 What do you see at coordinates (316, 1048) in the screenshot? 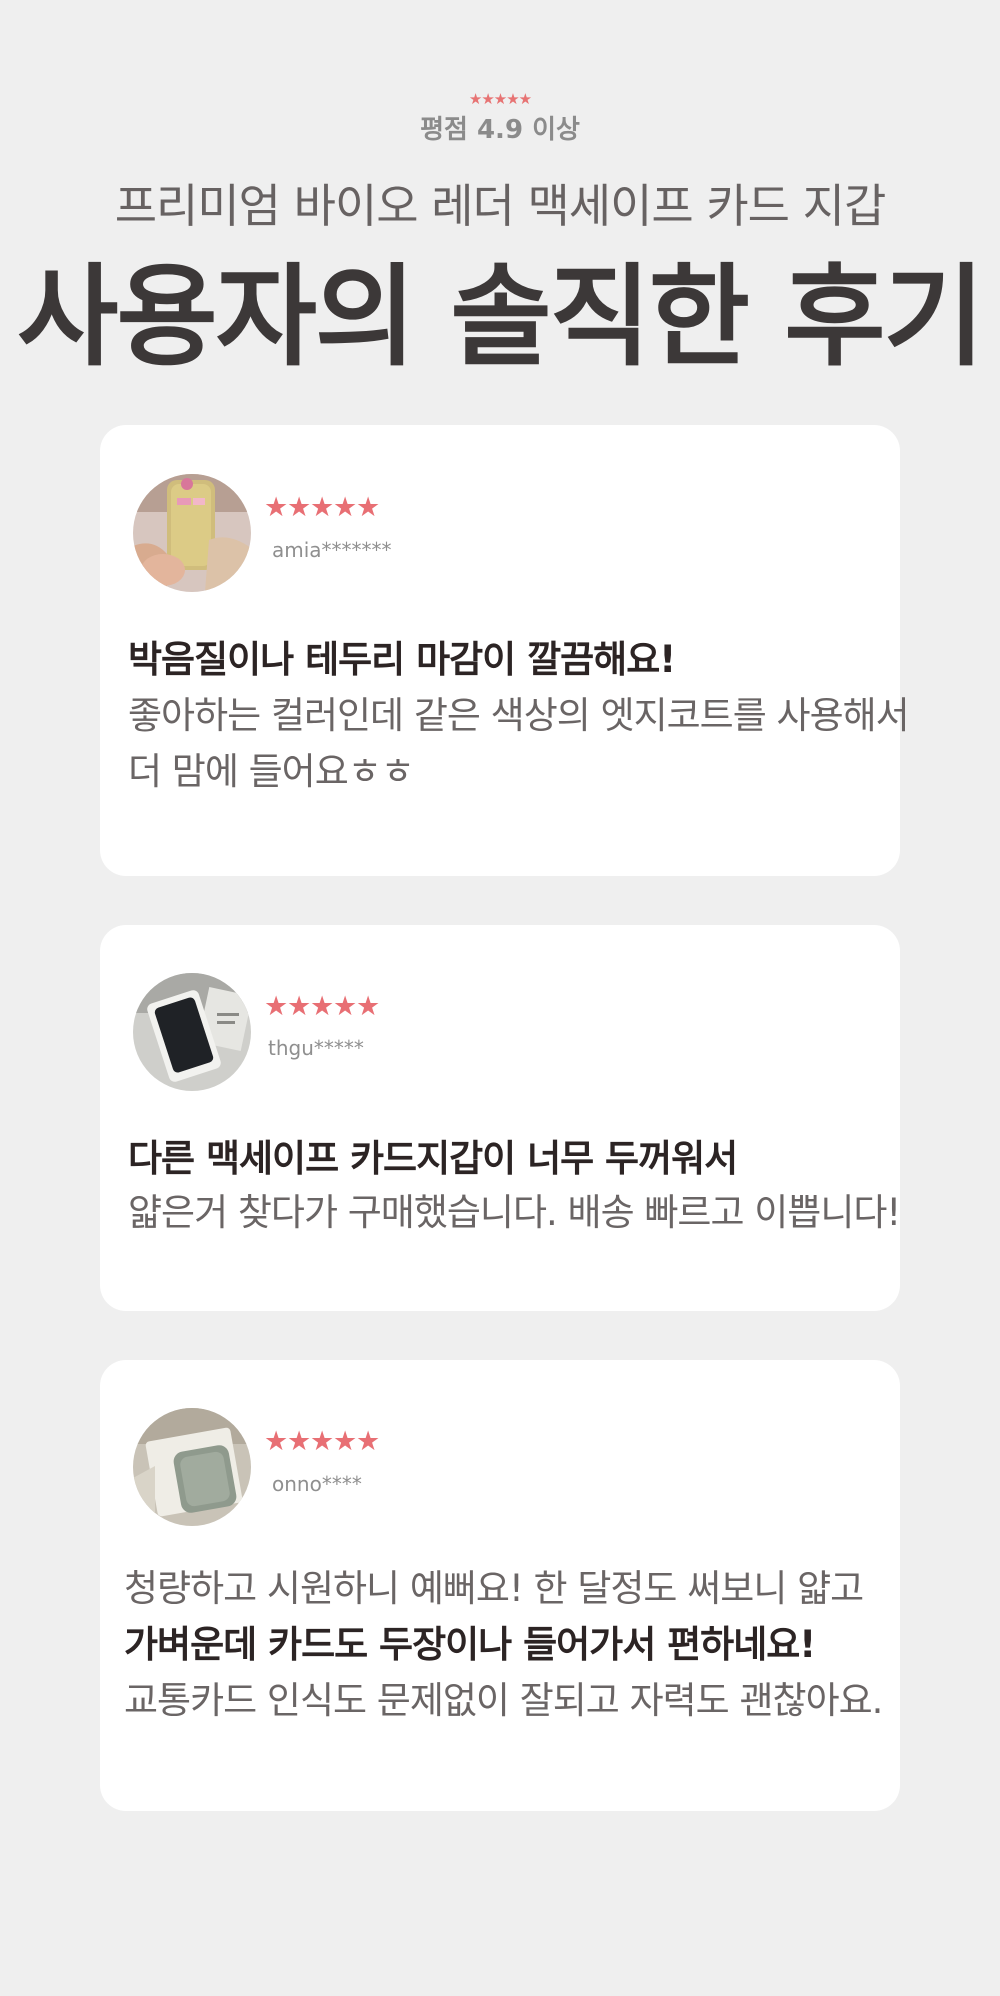
I see `reviewer-username: thgu*****` at bounding box center [316, 1048].